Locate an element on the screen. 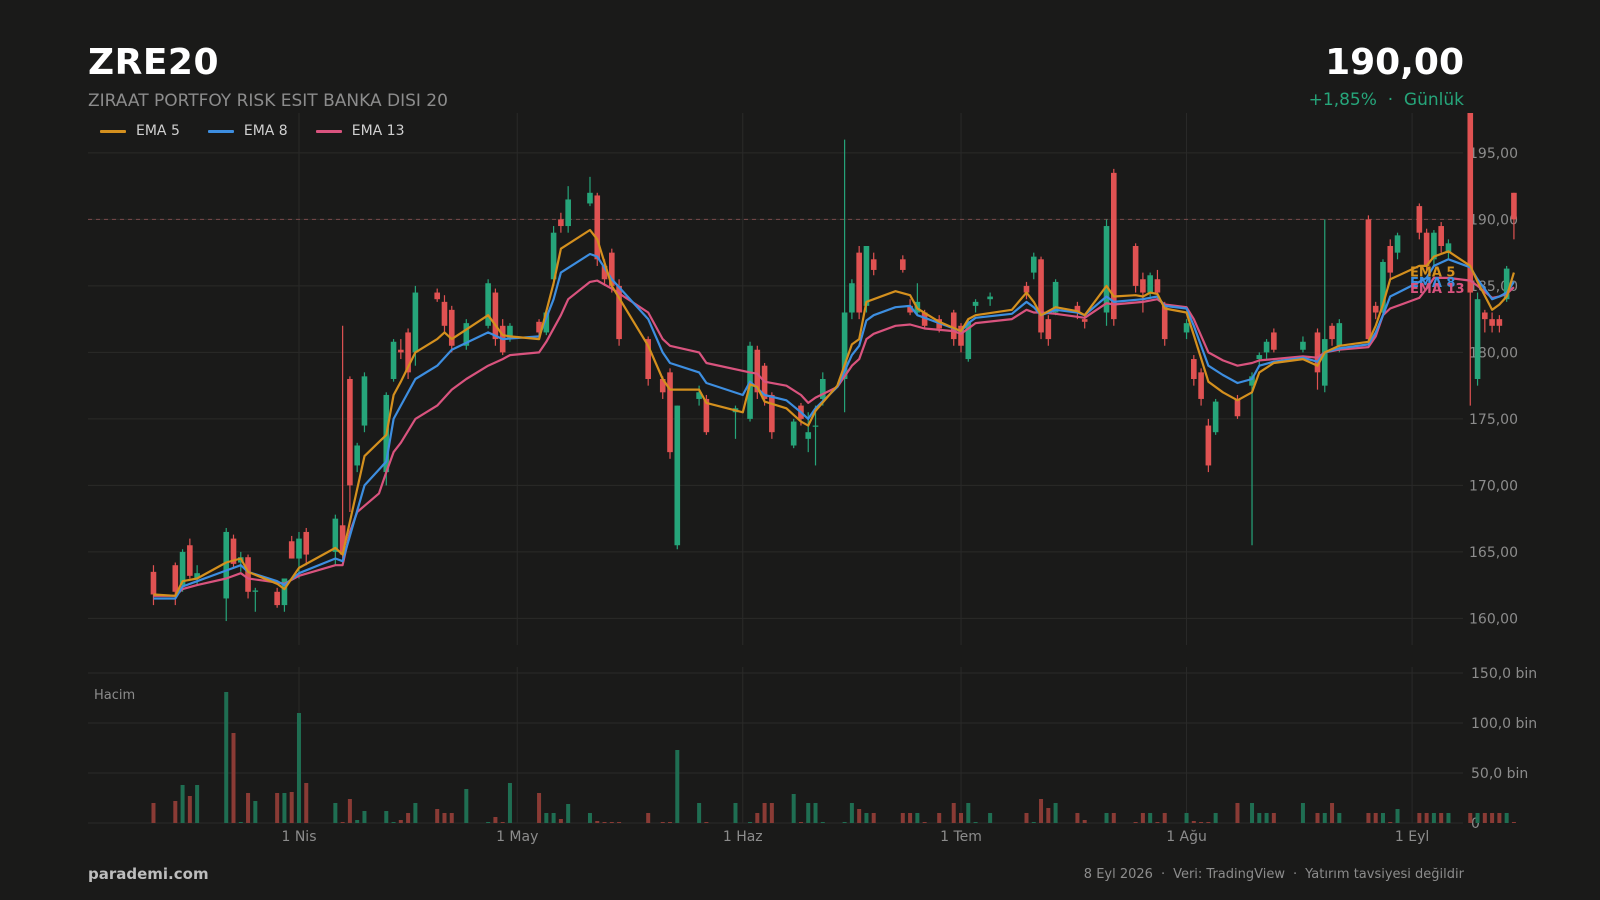  volume-tick-label: 100,0 bin is located at coordinates (1504, 724).